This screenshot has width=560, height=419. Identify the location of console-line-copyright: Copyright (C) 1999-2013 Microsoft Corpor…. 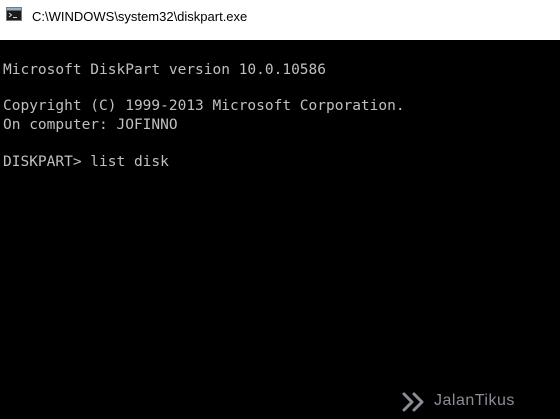
(204, 106).